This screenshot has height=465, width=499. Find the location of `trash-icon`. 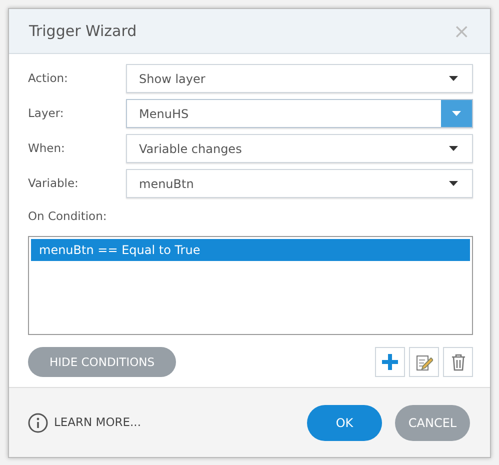

trash-icon is located at coordinates (458, 362).